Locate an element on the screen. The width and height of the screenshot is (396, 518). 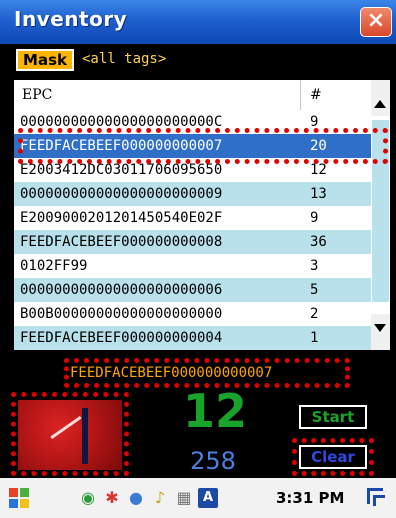
list-scrollbar is located at coordinates (380, 215).